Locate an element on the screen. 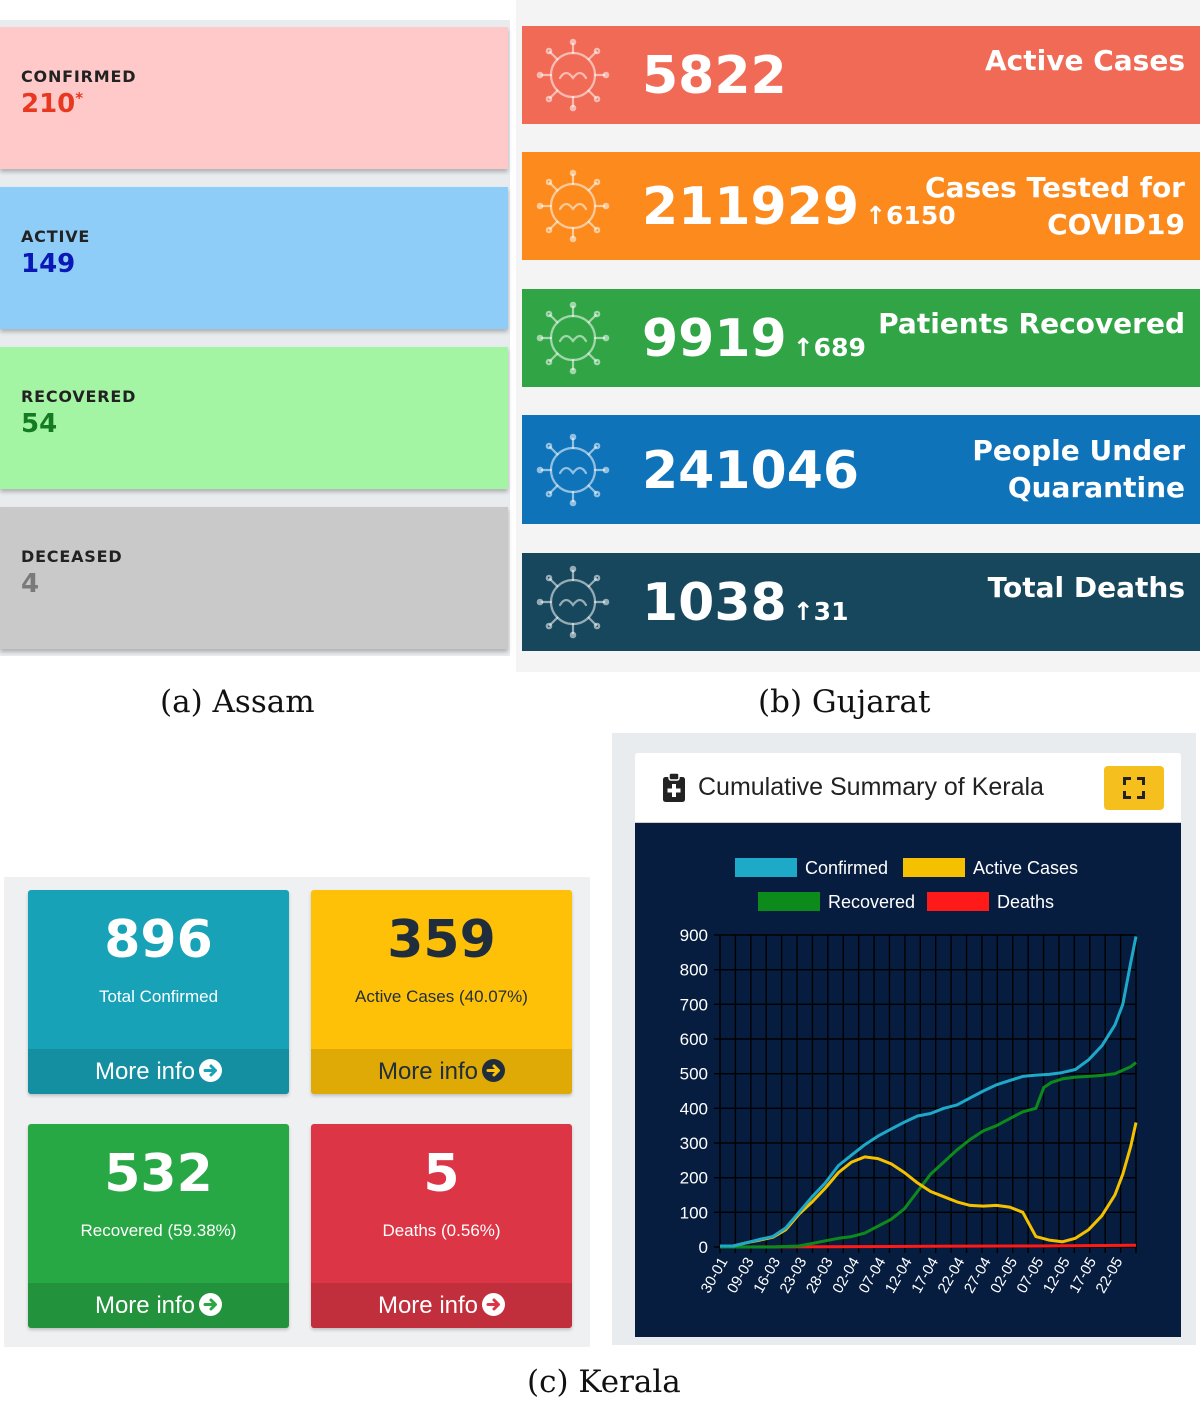 The image size is (1200, 1402). kerala-confirmed-label: Total Confirmed is located at coordinates (158, 996).